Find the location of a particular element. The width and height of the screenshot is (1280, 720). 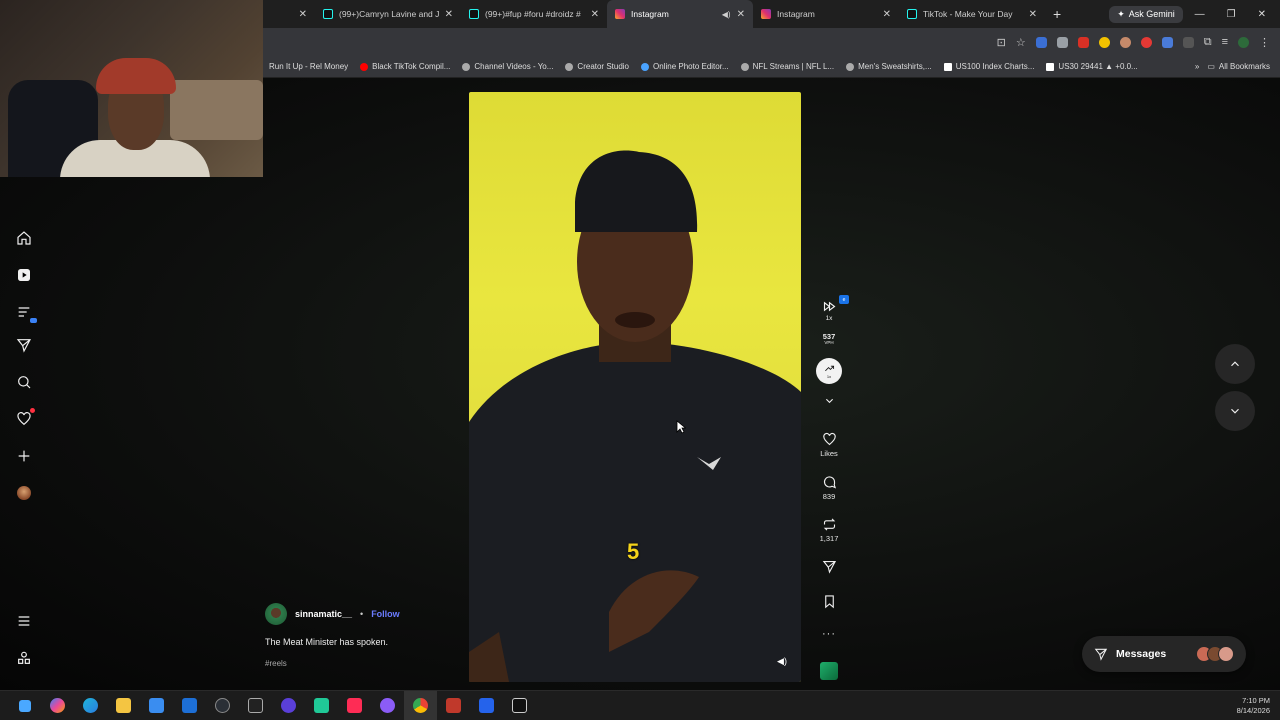

tf-app-icon is located at coordinates (453, 705).